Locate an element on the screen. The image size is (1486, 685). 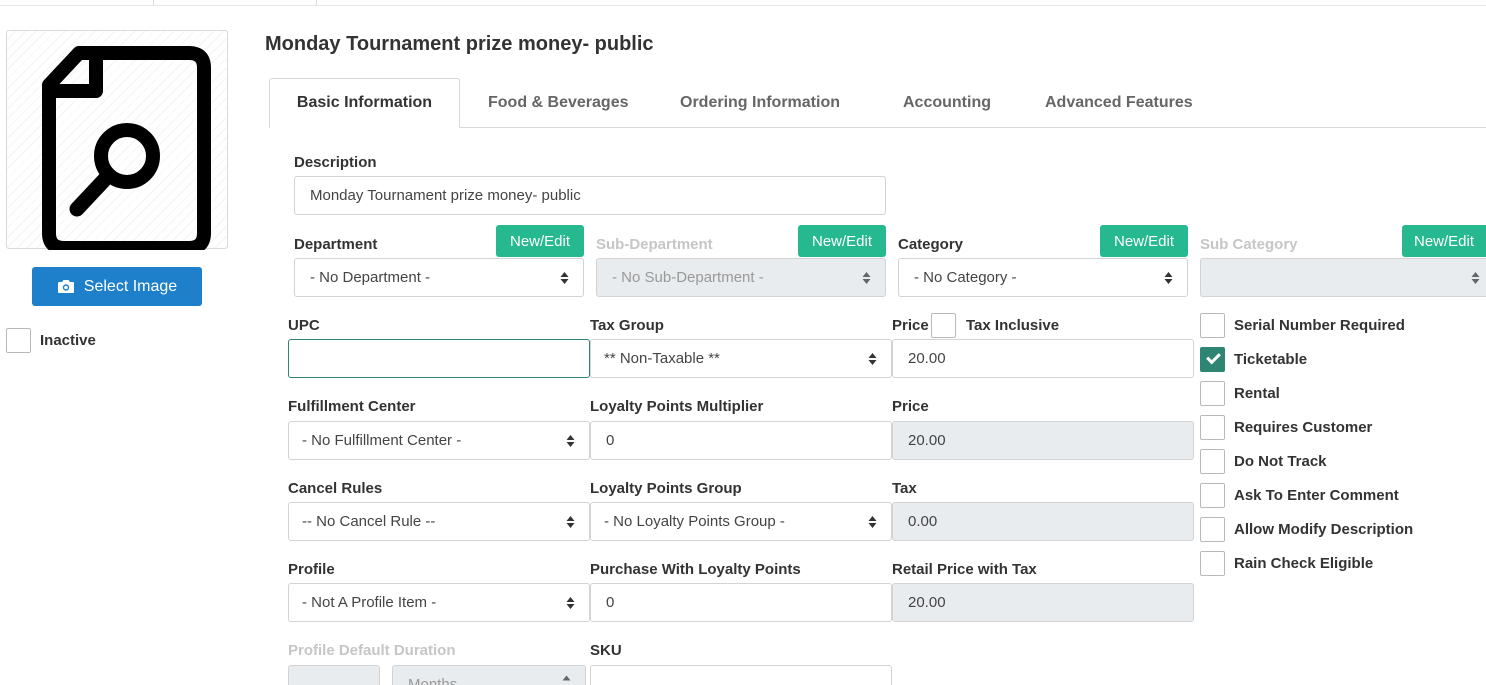
allow-modify-description-label: Allow Modify Description is located at coordinates (1324, 529).